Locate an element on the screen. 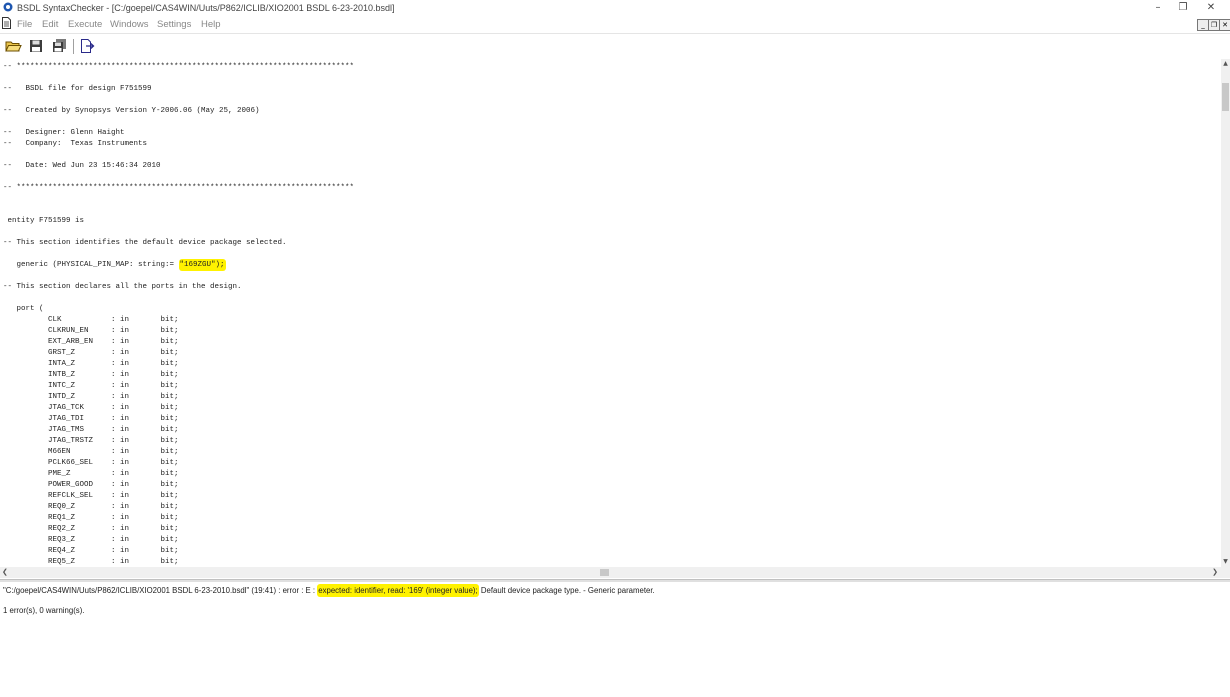 This screenshot has height=697, width=1230. error-summary: 1 error(s), 0 warning(s). is located at coordinates (44, 610).